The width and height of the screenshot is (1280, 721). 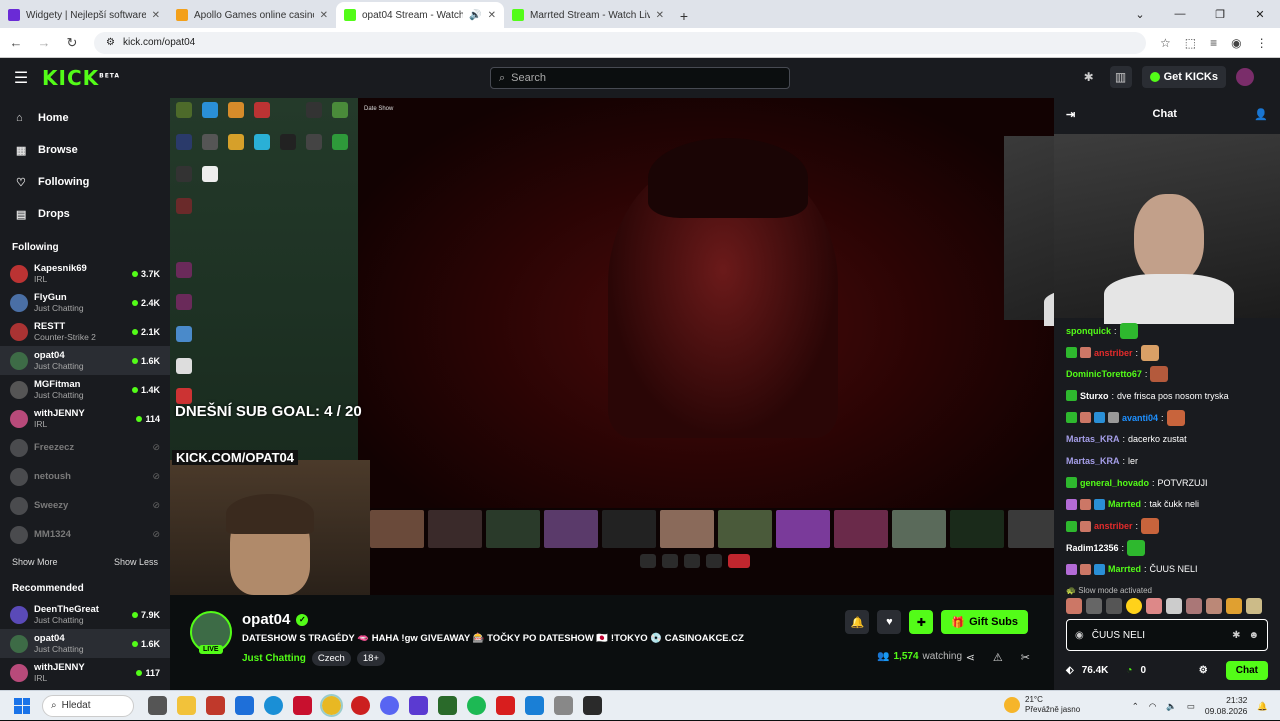 I want to click on extensions-icon: ⬚, so click(x=1190, y=43).